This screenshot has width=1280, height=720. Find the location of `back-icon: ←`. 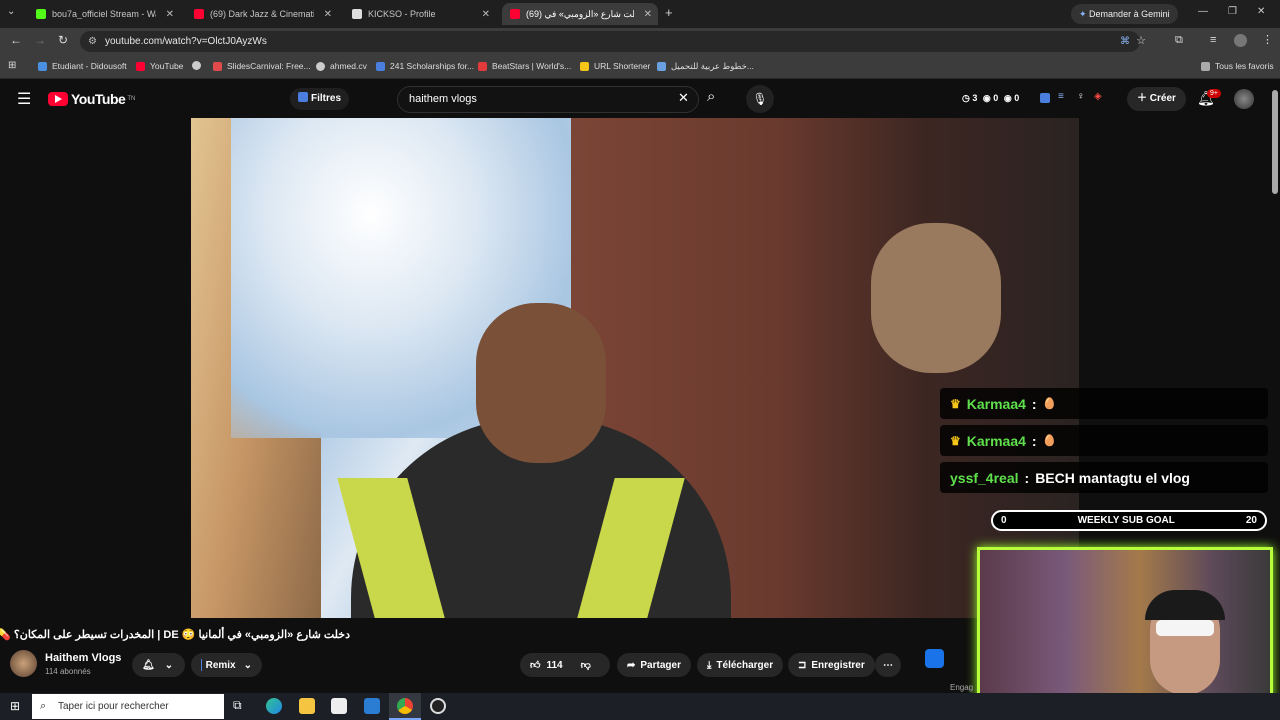

back-icon: ← is located at coordinates (16, 40).